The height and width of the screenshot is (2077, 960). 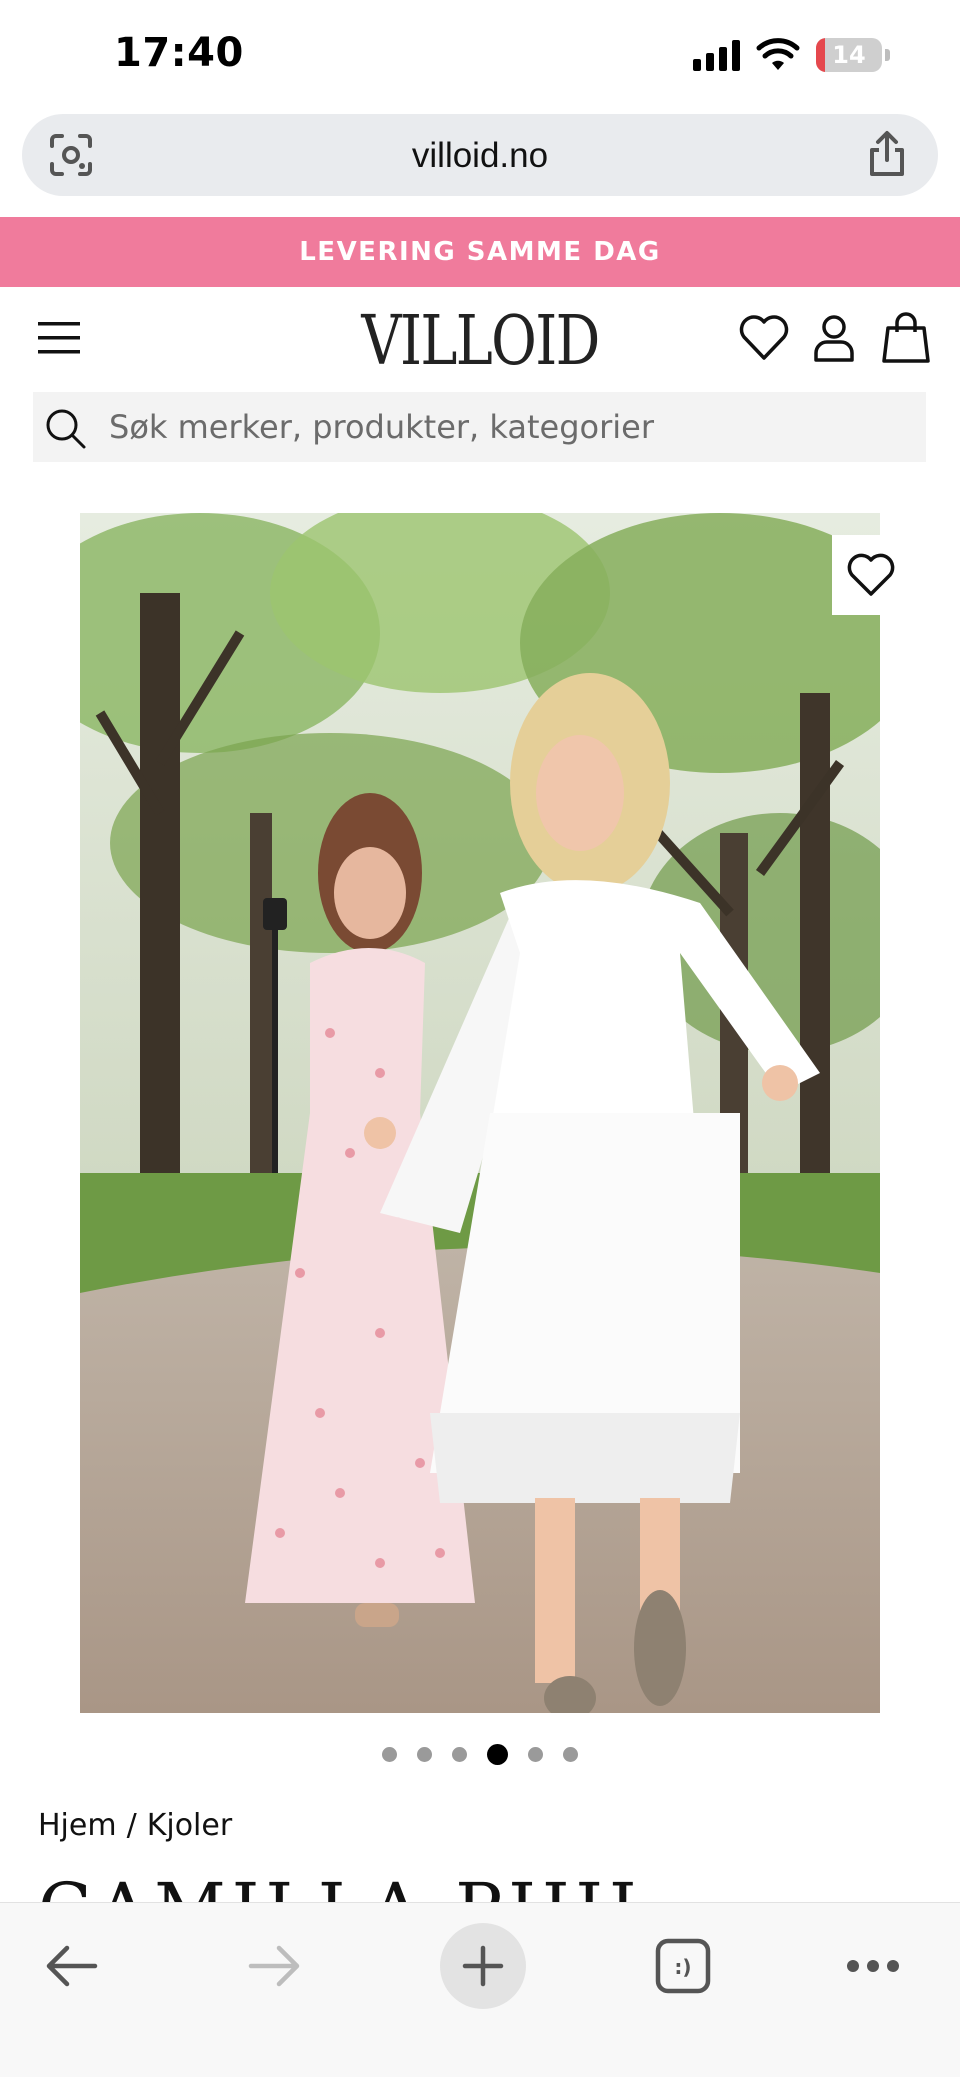 I want to click on search-bar, so click(x=479, y=427).